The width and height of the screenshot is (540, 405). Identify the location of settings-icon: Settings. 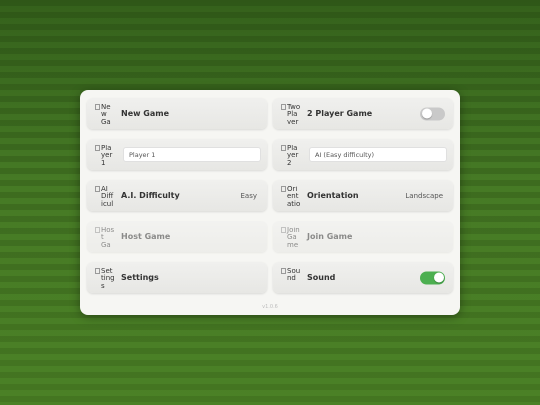
(105, 277).